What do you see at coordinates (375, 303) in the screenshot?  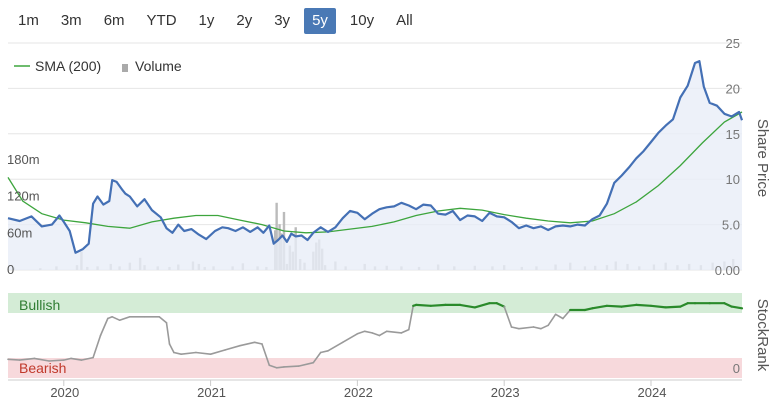 I see `bullish-band` at bounding box center [375, 303].